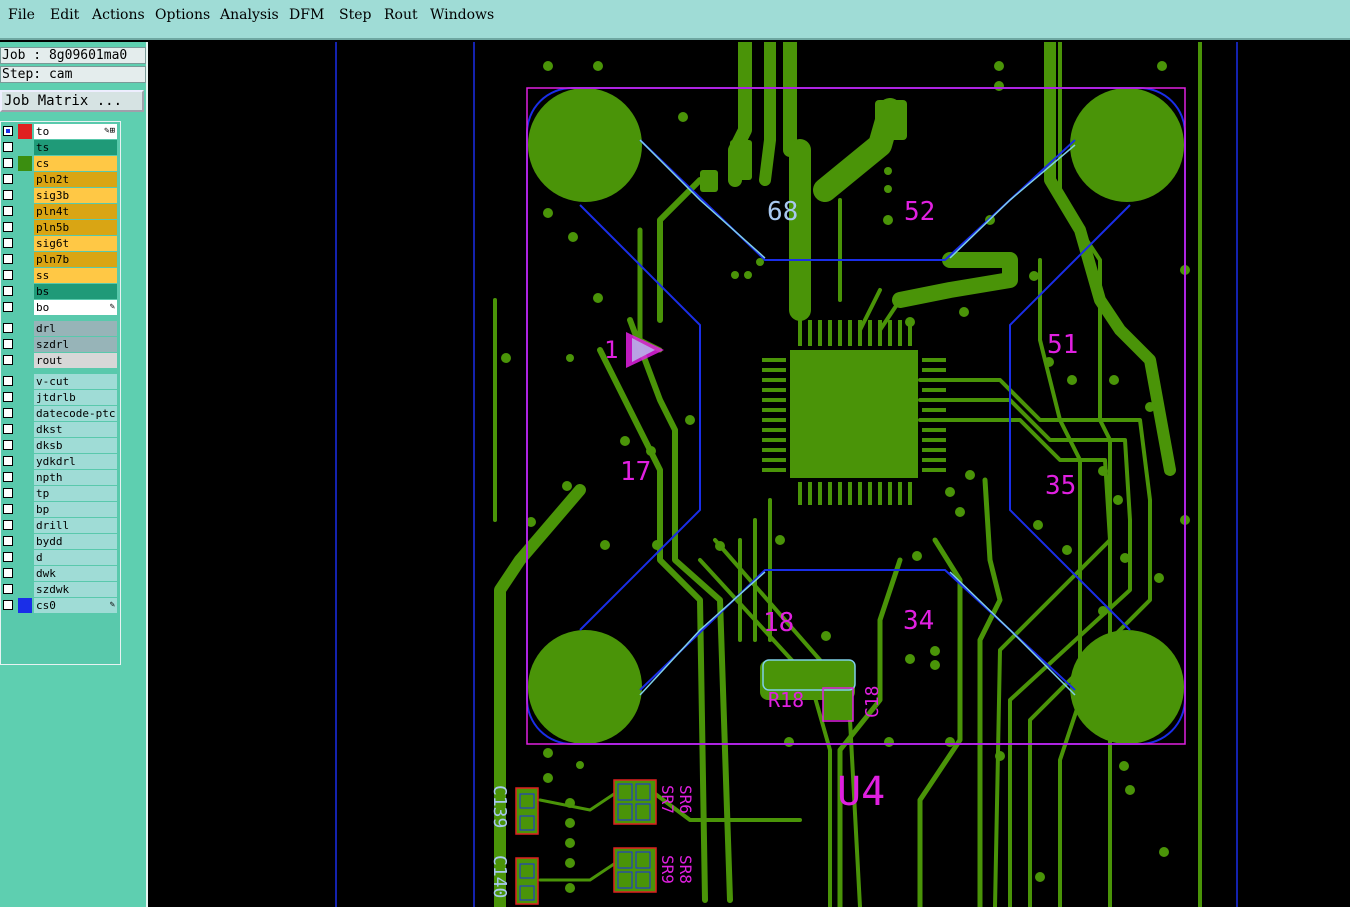 The image size is (1350, 907). I want to click on layer-row-d: d, so click(60, 557).